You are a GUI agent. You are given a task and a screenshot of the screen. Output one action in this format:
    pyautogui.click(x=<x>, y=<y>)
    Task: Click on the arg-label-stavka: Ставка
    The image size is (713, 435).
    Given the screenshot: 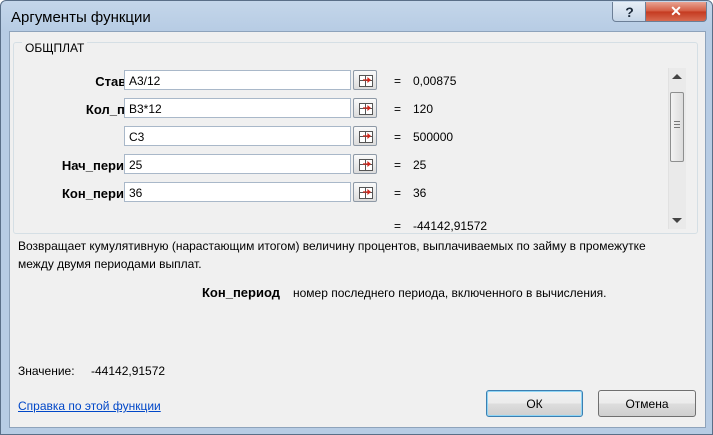 What is the action you would take?
    pyautogui.click(x=117, y=81)
    